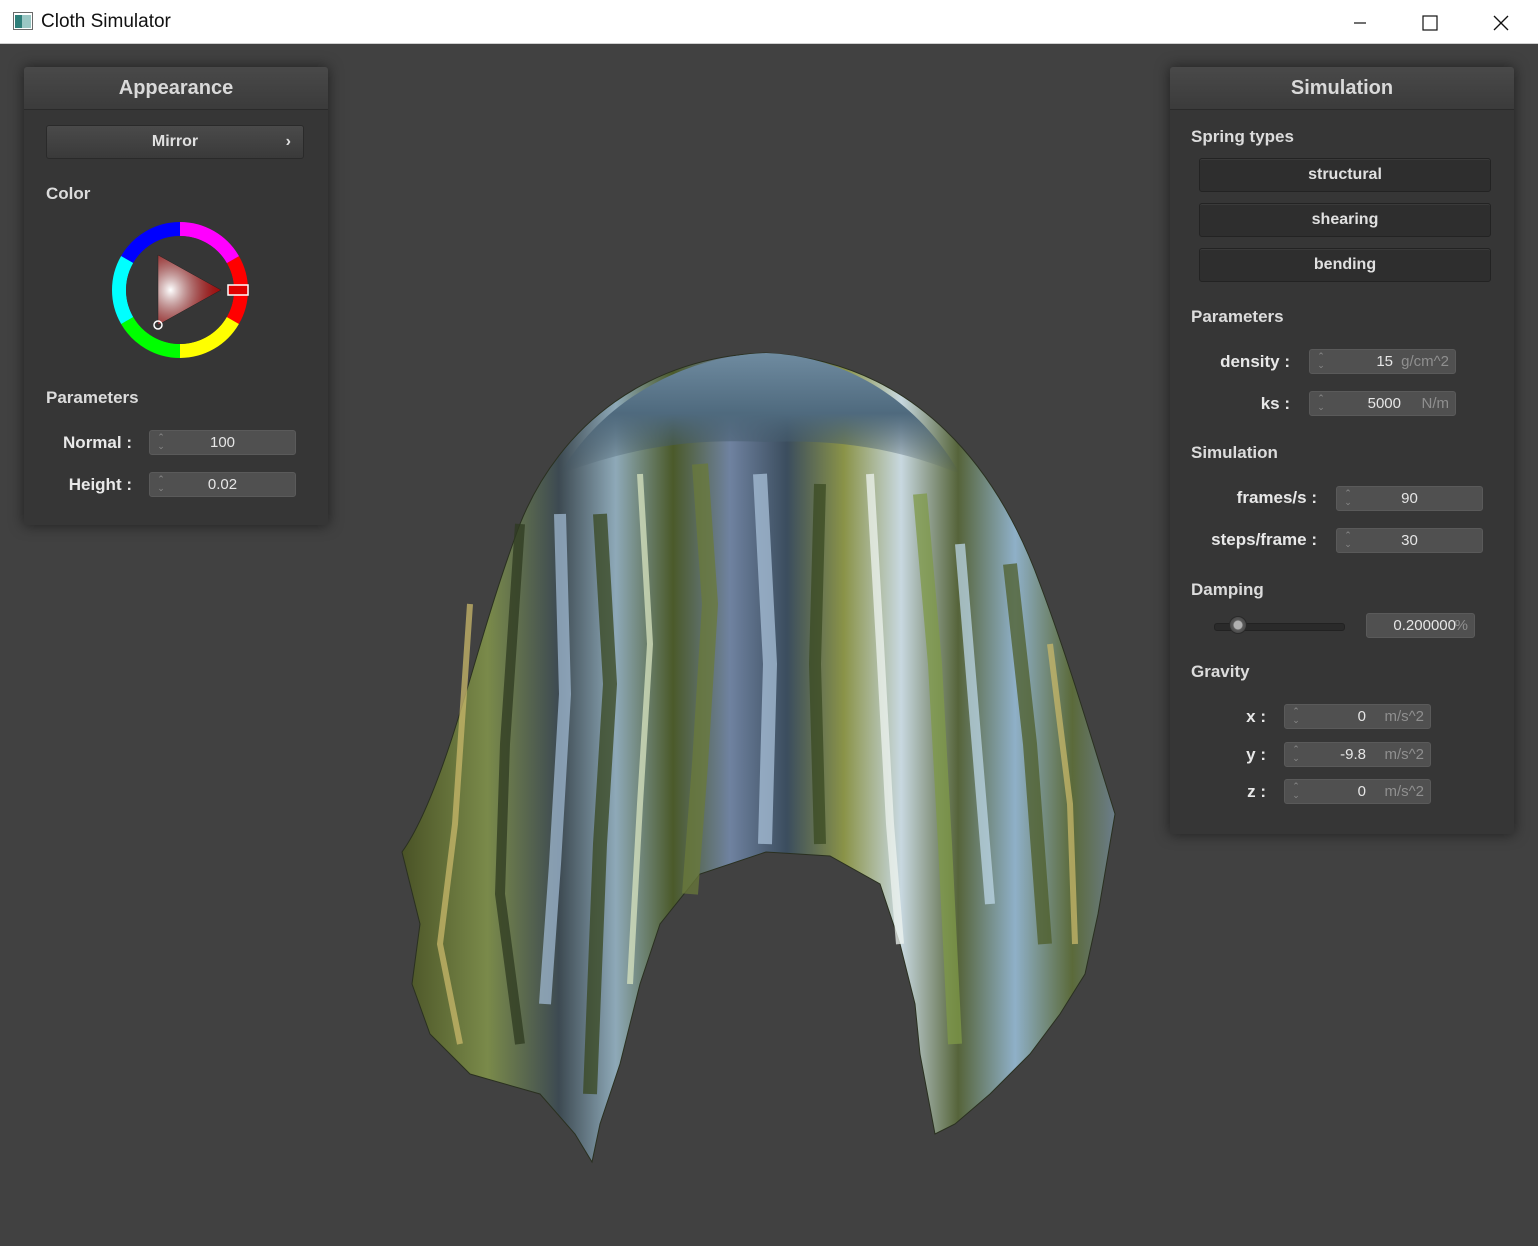  I want to click on simulation-parameters-label: Parameters, so click(1237, 316).